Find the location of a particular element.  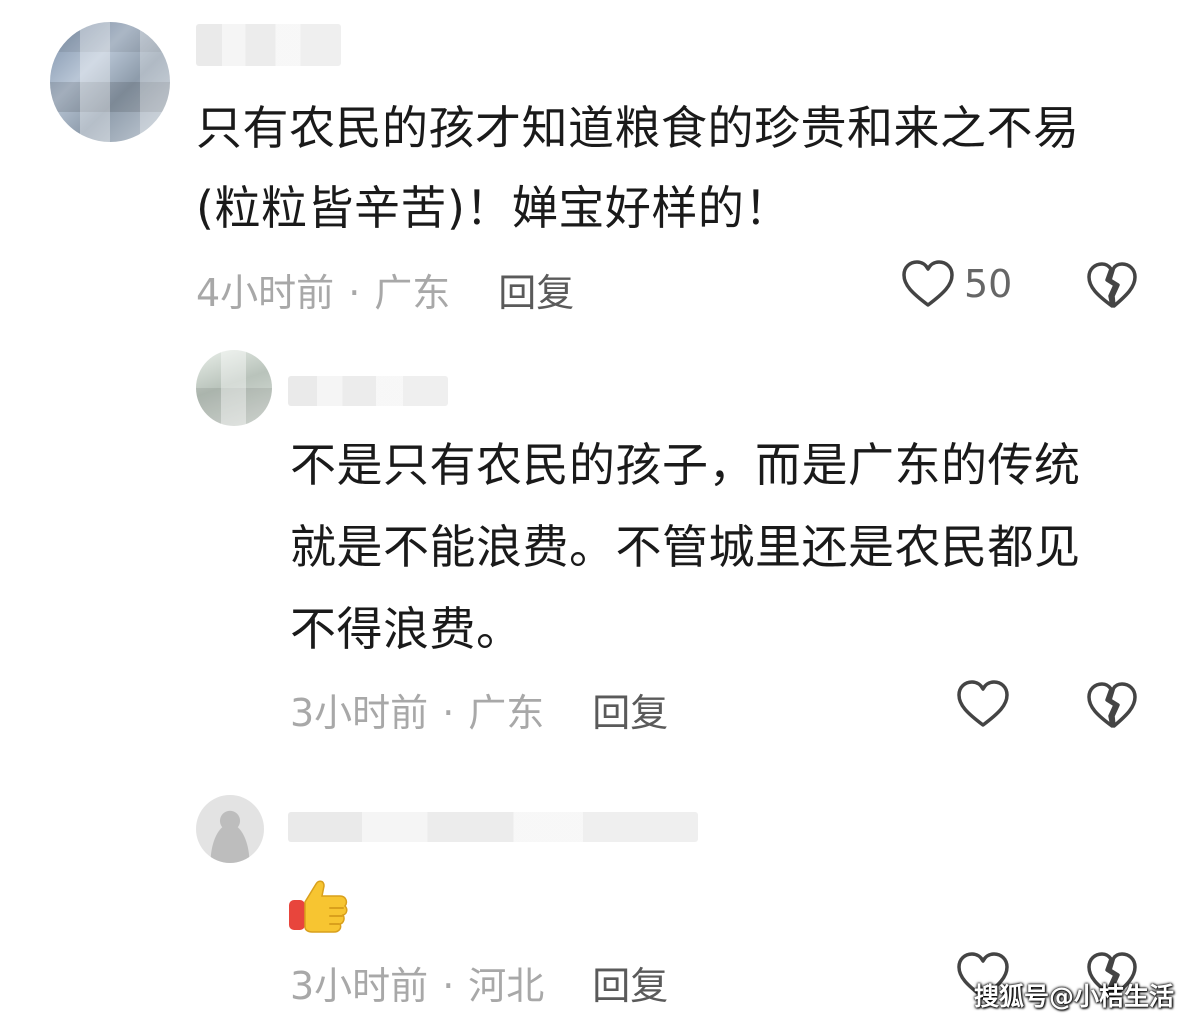

comment-meta: 4小时前 · 广东 回复 is located at coordinates (385, 289).